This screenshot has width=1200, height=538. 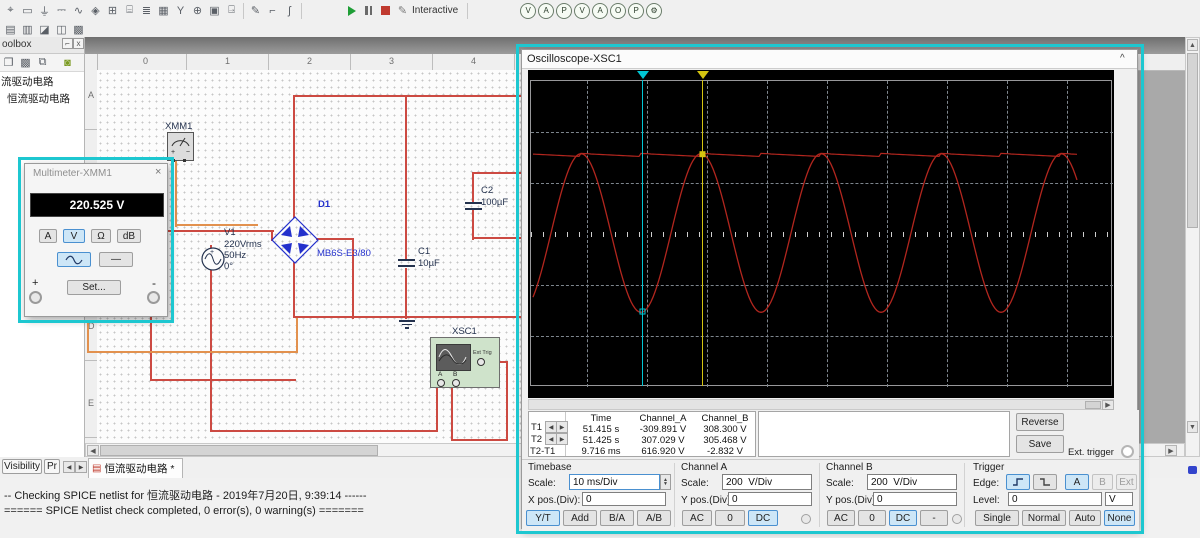 I want to click on timebase-spinner: ▲ ▼, so click(x=665, y=482).